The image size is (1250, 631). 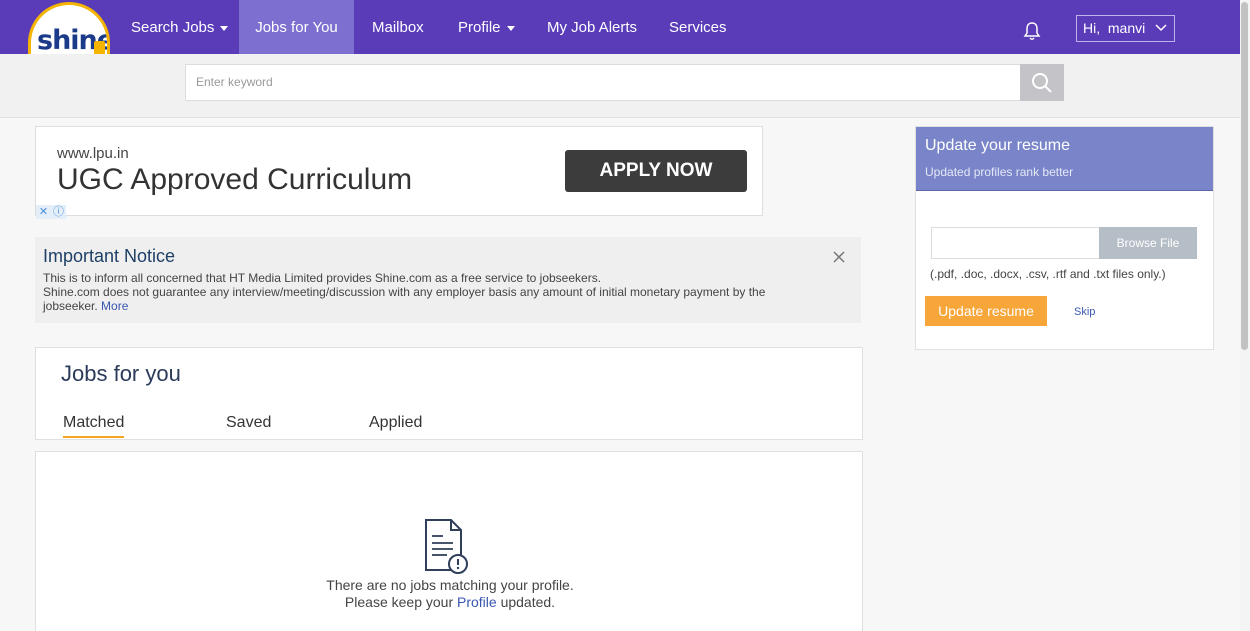 I want to click on search-strip: Enter keyword, so click(x=625, y=86).